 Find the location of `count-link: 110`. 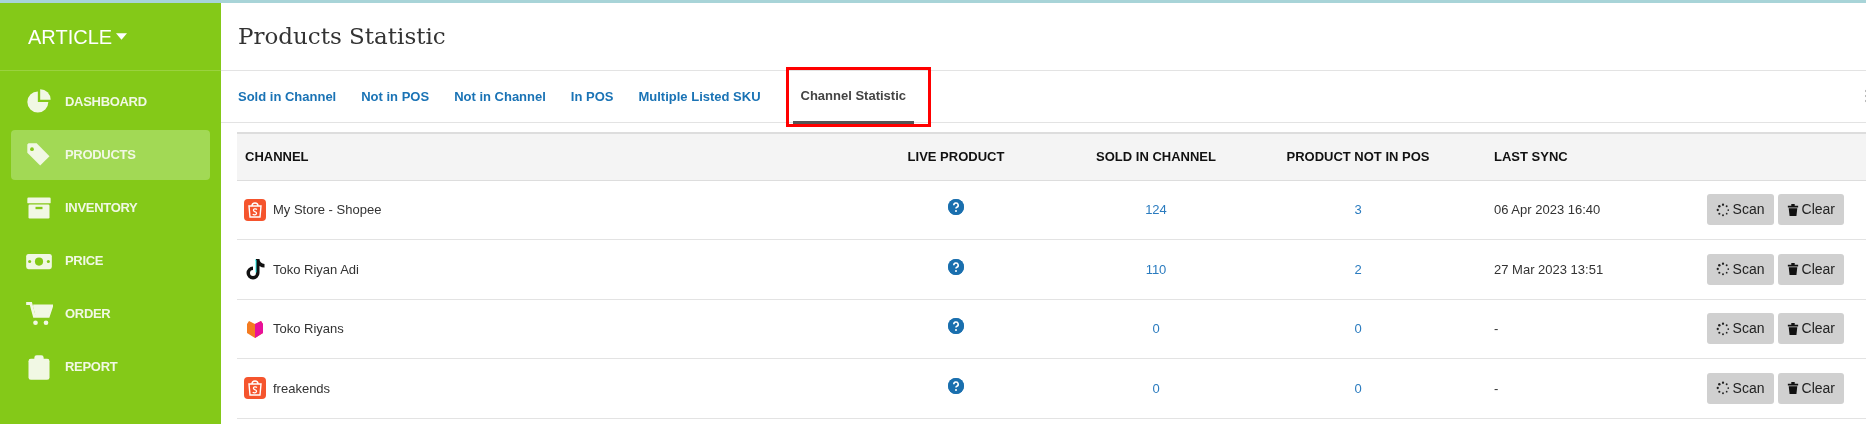

count-link: 110 is located at coordinates (1156, 269).